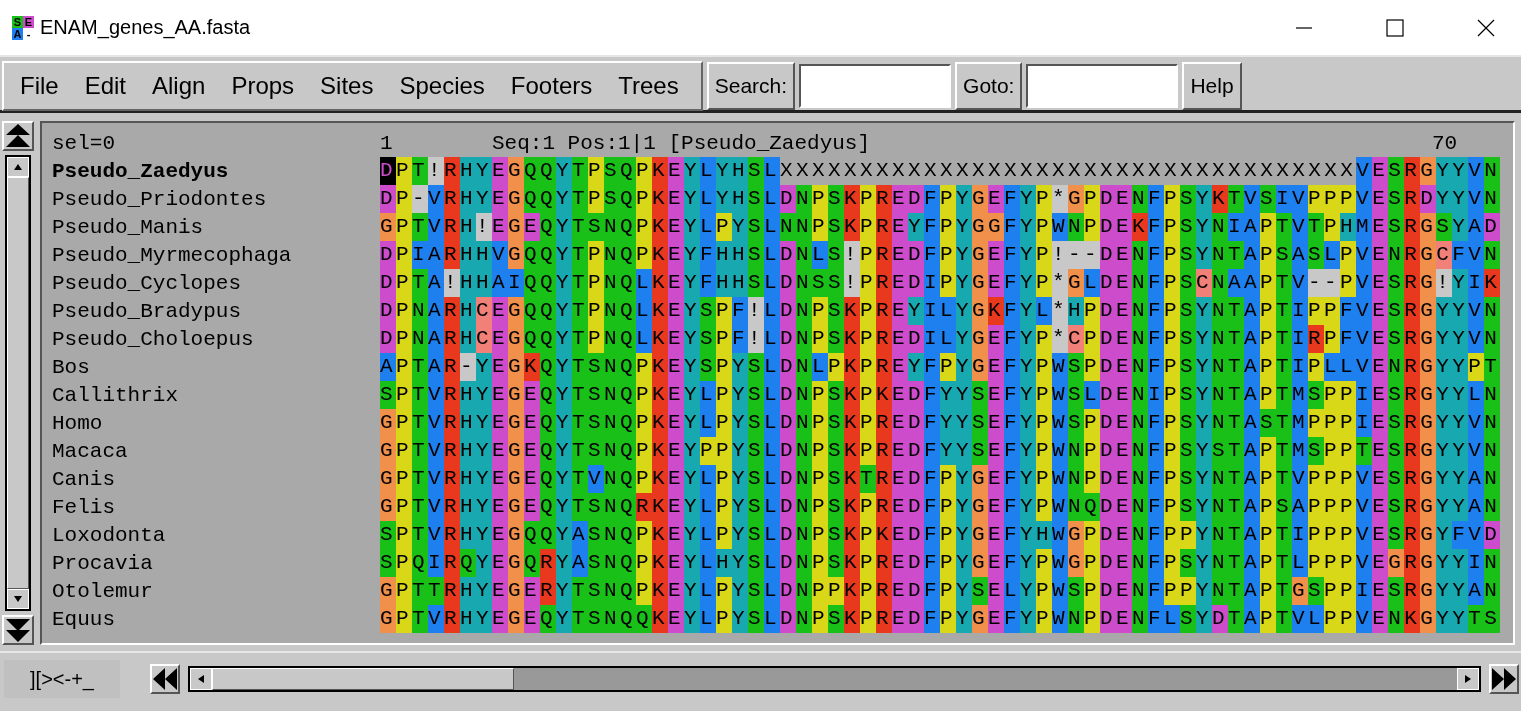 This screenshot has width=1521, height=711. I want to click on minimize-icon, so click(1304, 27).